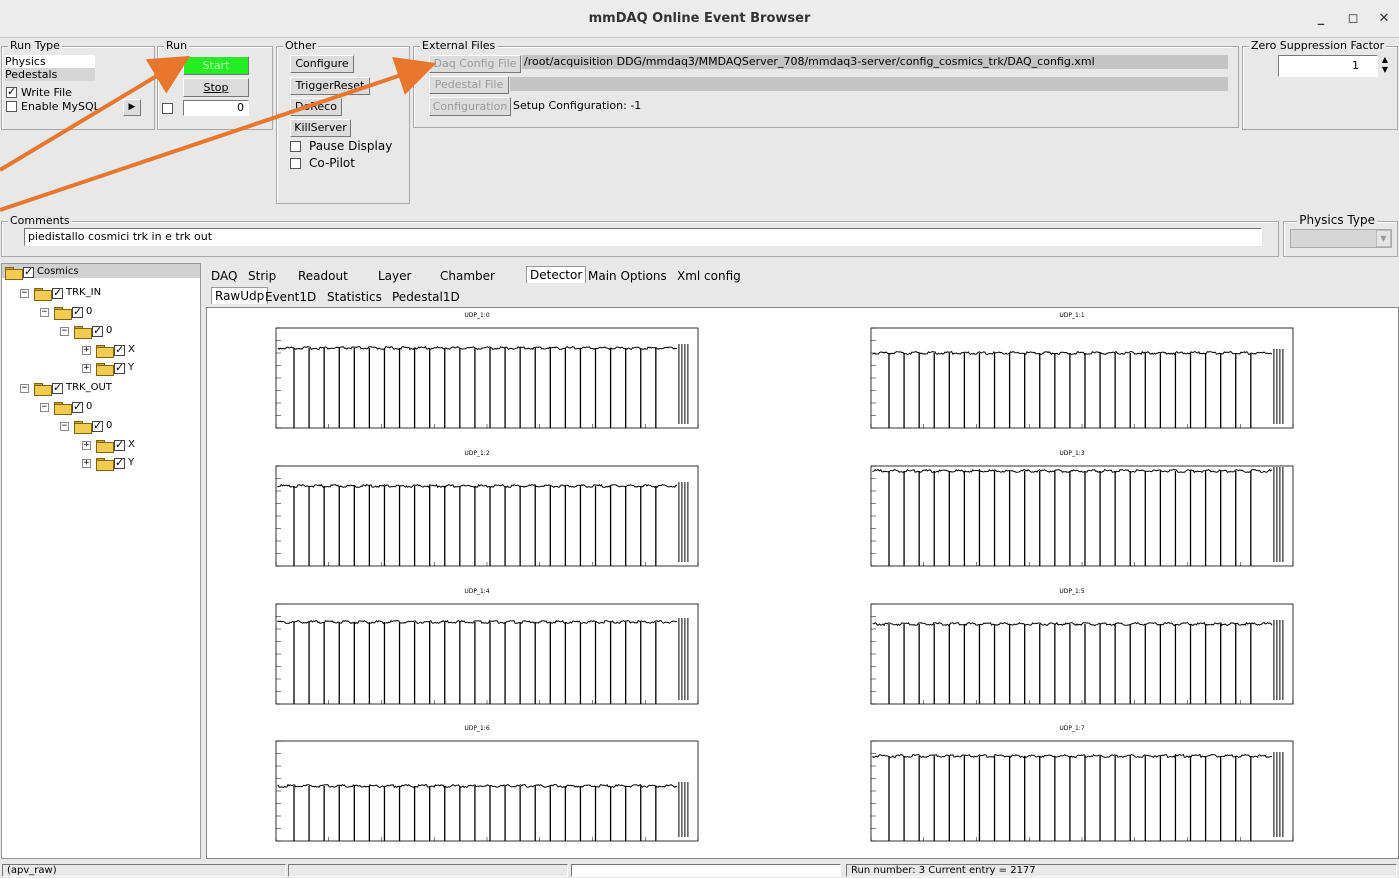 The image size is (1399, 878). What do you see at coordinates (709, 276) in the screenshot?
I see `tab-xml-config: Xml config` at bounding box center [709, 276].